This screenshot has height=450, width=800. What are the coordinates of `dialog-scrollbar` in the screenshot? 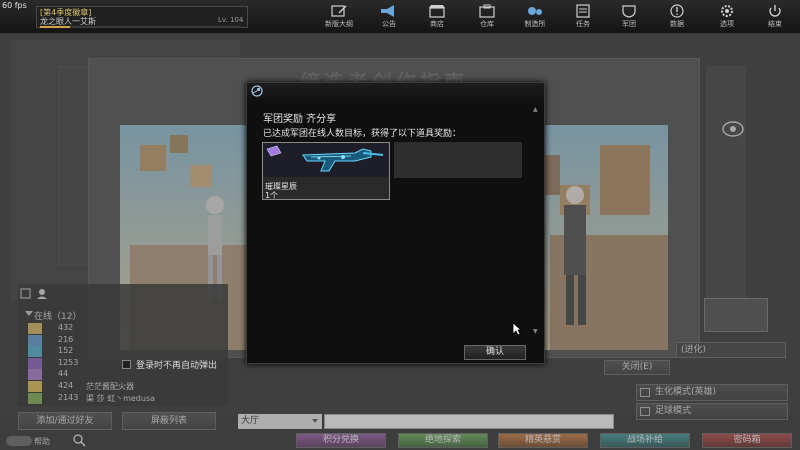 It's located at (536, 220).